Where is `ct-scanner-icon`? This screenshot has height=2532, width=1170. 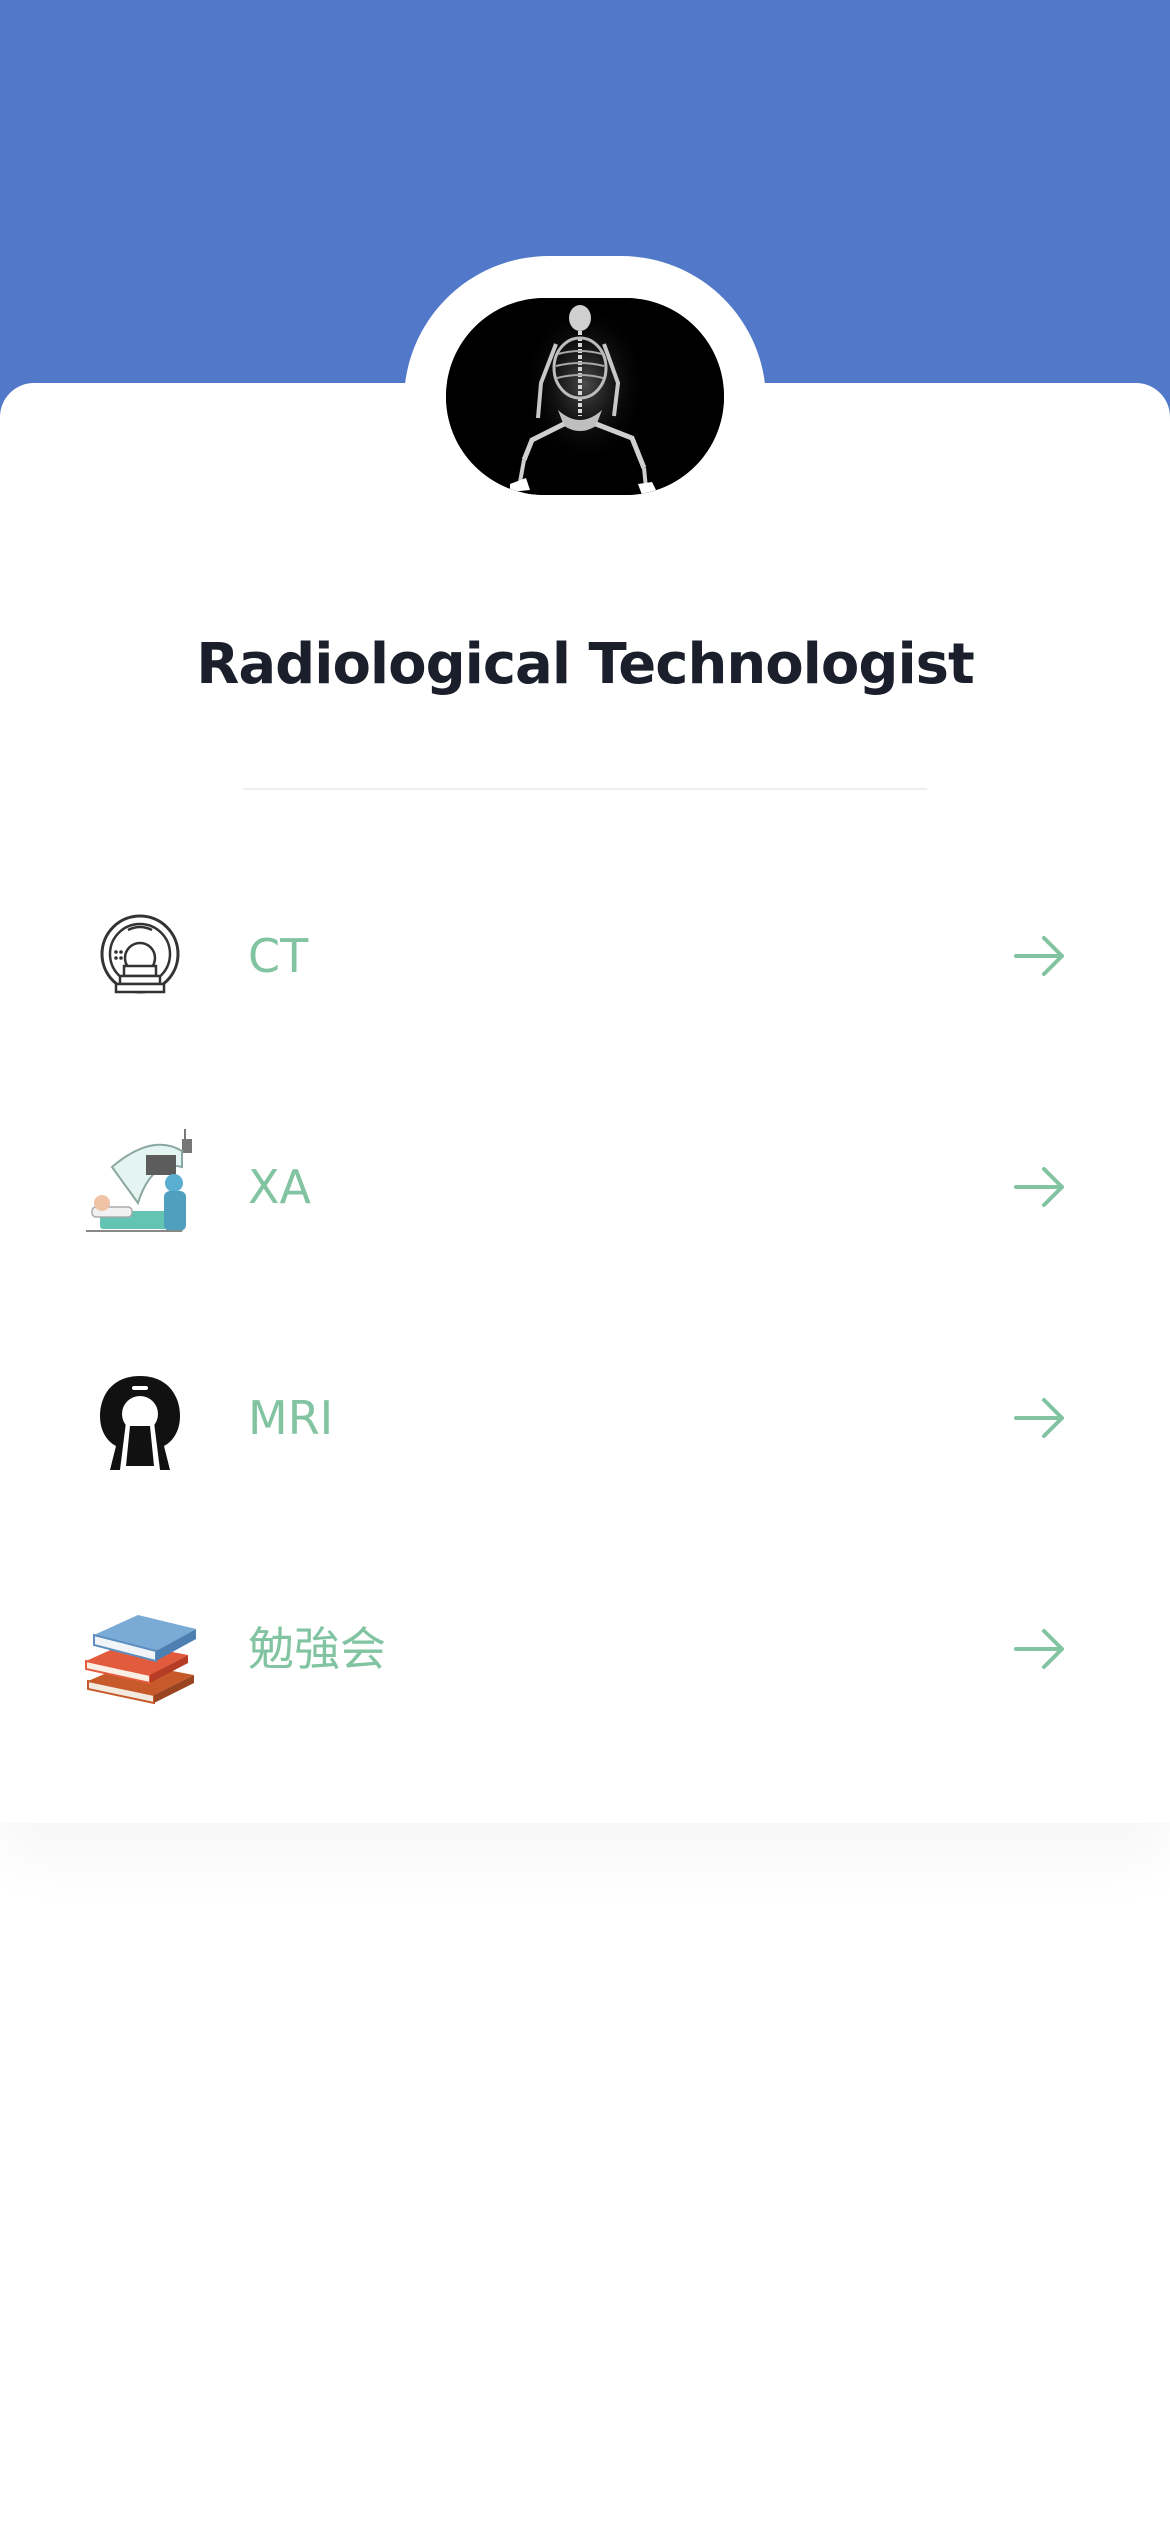 ct-scanner-icon is located at coordinates (140, 960).